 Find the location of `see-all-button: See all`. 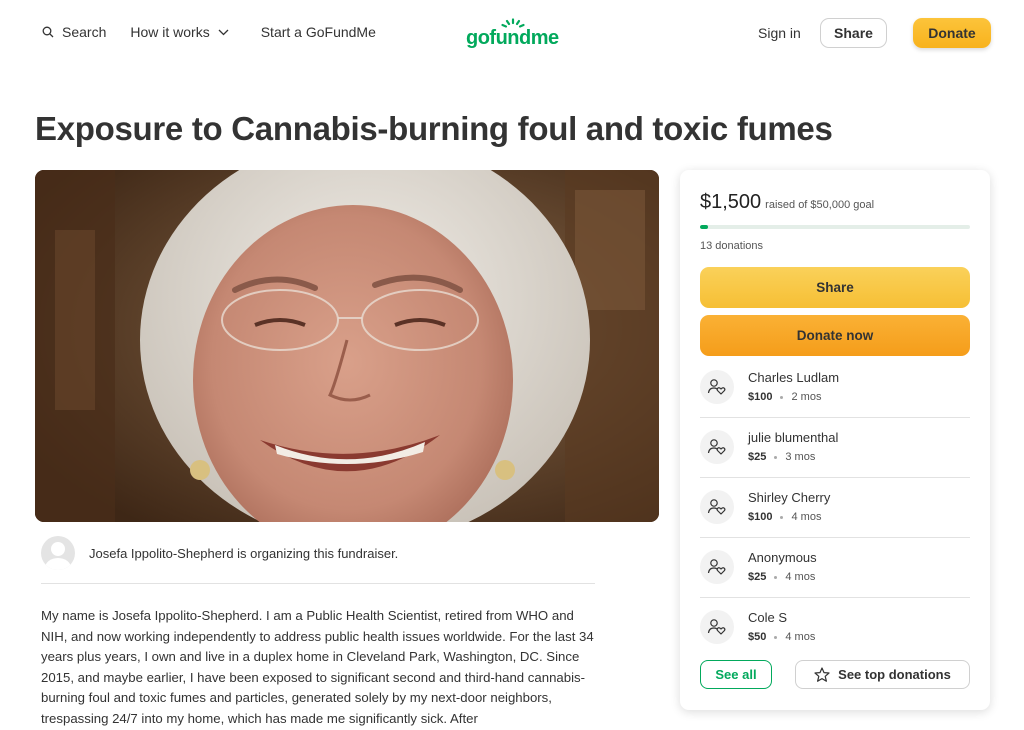

see-all-button: See all is located at coordinates (736, 674).